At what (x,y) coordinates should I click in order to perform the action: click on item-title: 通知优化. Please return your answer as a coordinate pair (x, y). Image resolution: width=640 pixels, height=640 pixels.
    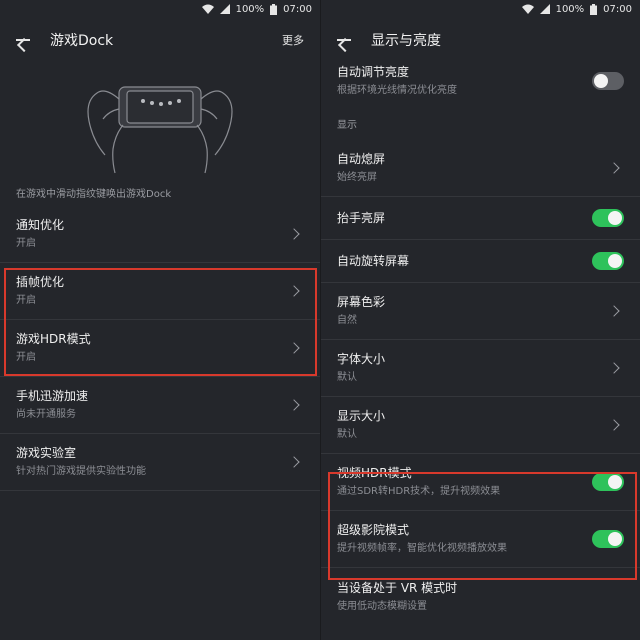
    Looking at the image, I should click on (40, 225).